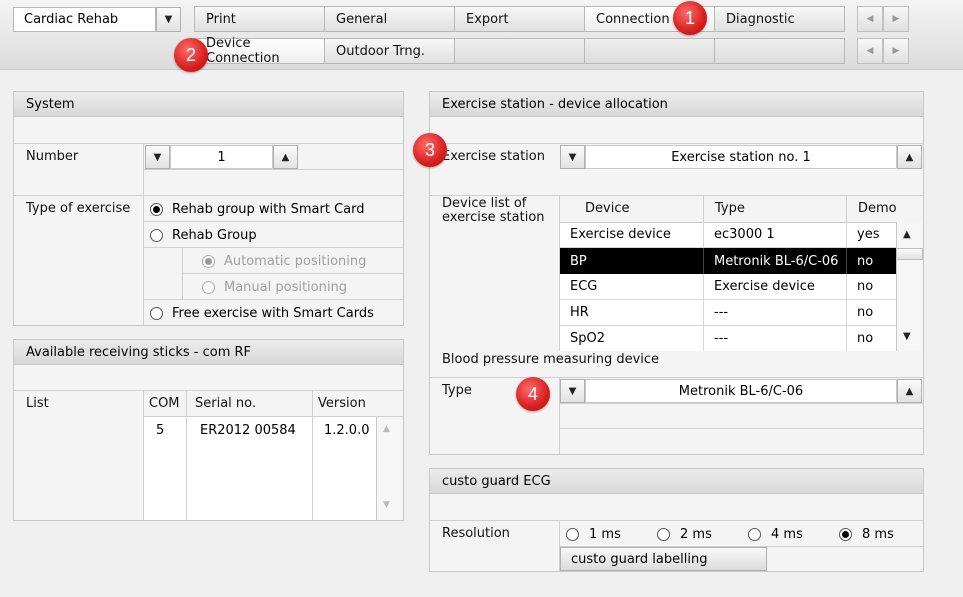 The image size is (963, 597). I want to click on column-version: Version, so click(342, 403).